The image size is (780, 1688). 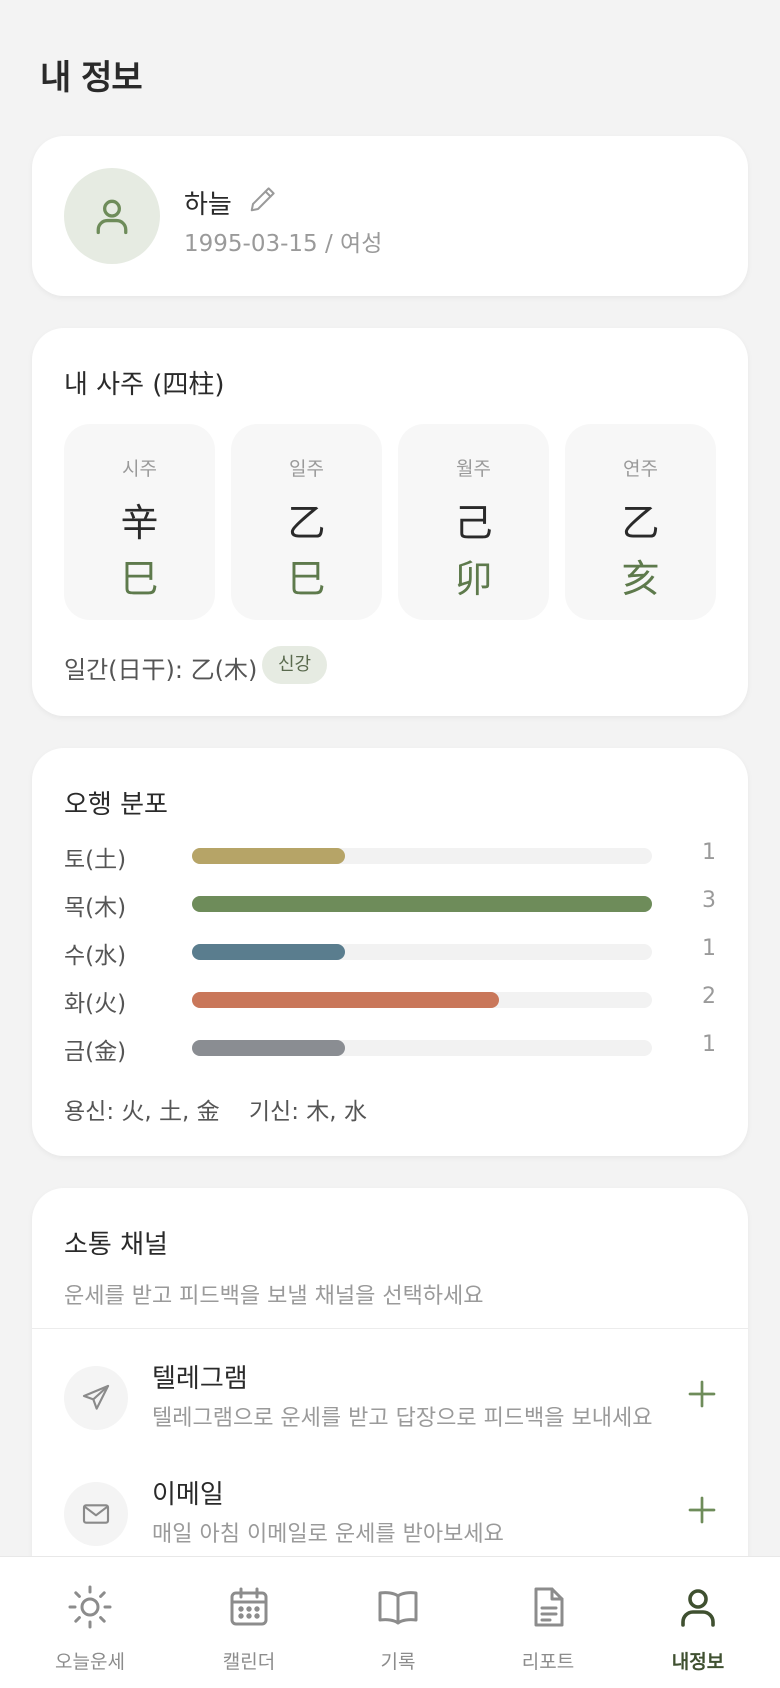 What do you see at coordinates (709, 996) in the screenshot?
I see `element-count: 2` at bounding box center [709, 996].